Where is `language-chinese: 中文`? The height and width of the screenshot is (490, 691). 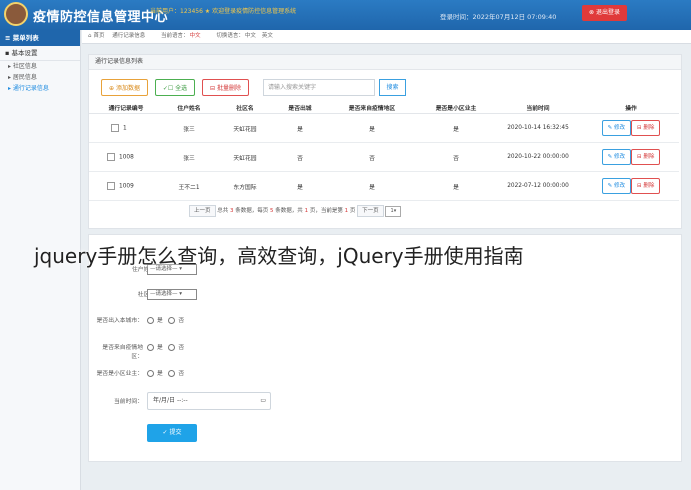
language-chinese: 中文 is located at coordinates (250, 36).